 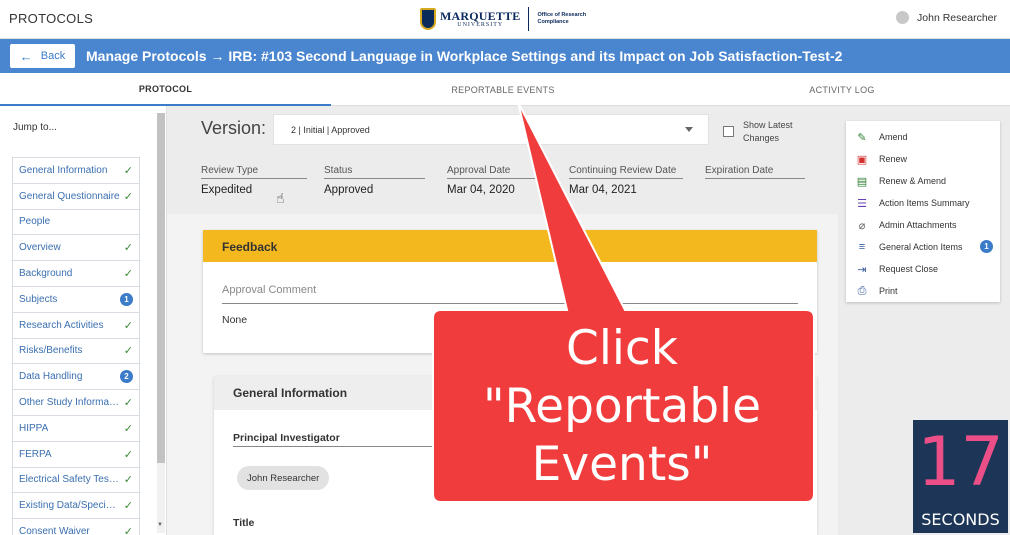 What do you see at coordinates (61, 325) in the screenshot?
I see `sidebar-item-label: Research Activities` at bounding box center [61, 325].